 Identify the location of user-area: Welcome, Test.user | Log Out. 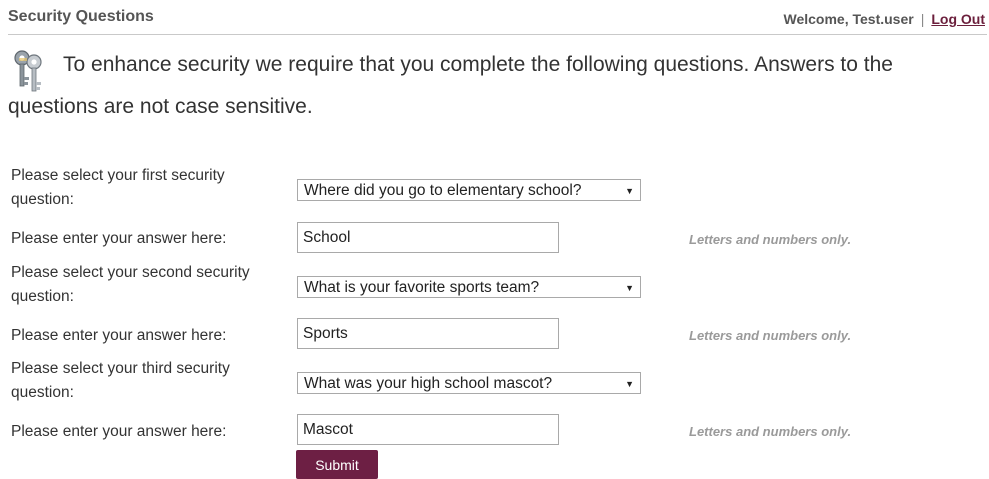
(885, 19).